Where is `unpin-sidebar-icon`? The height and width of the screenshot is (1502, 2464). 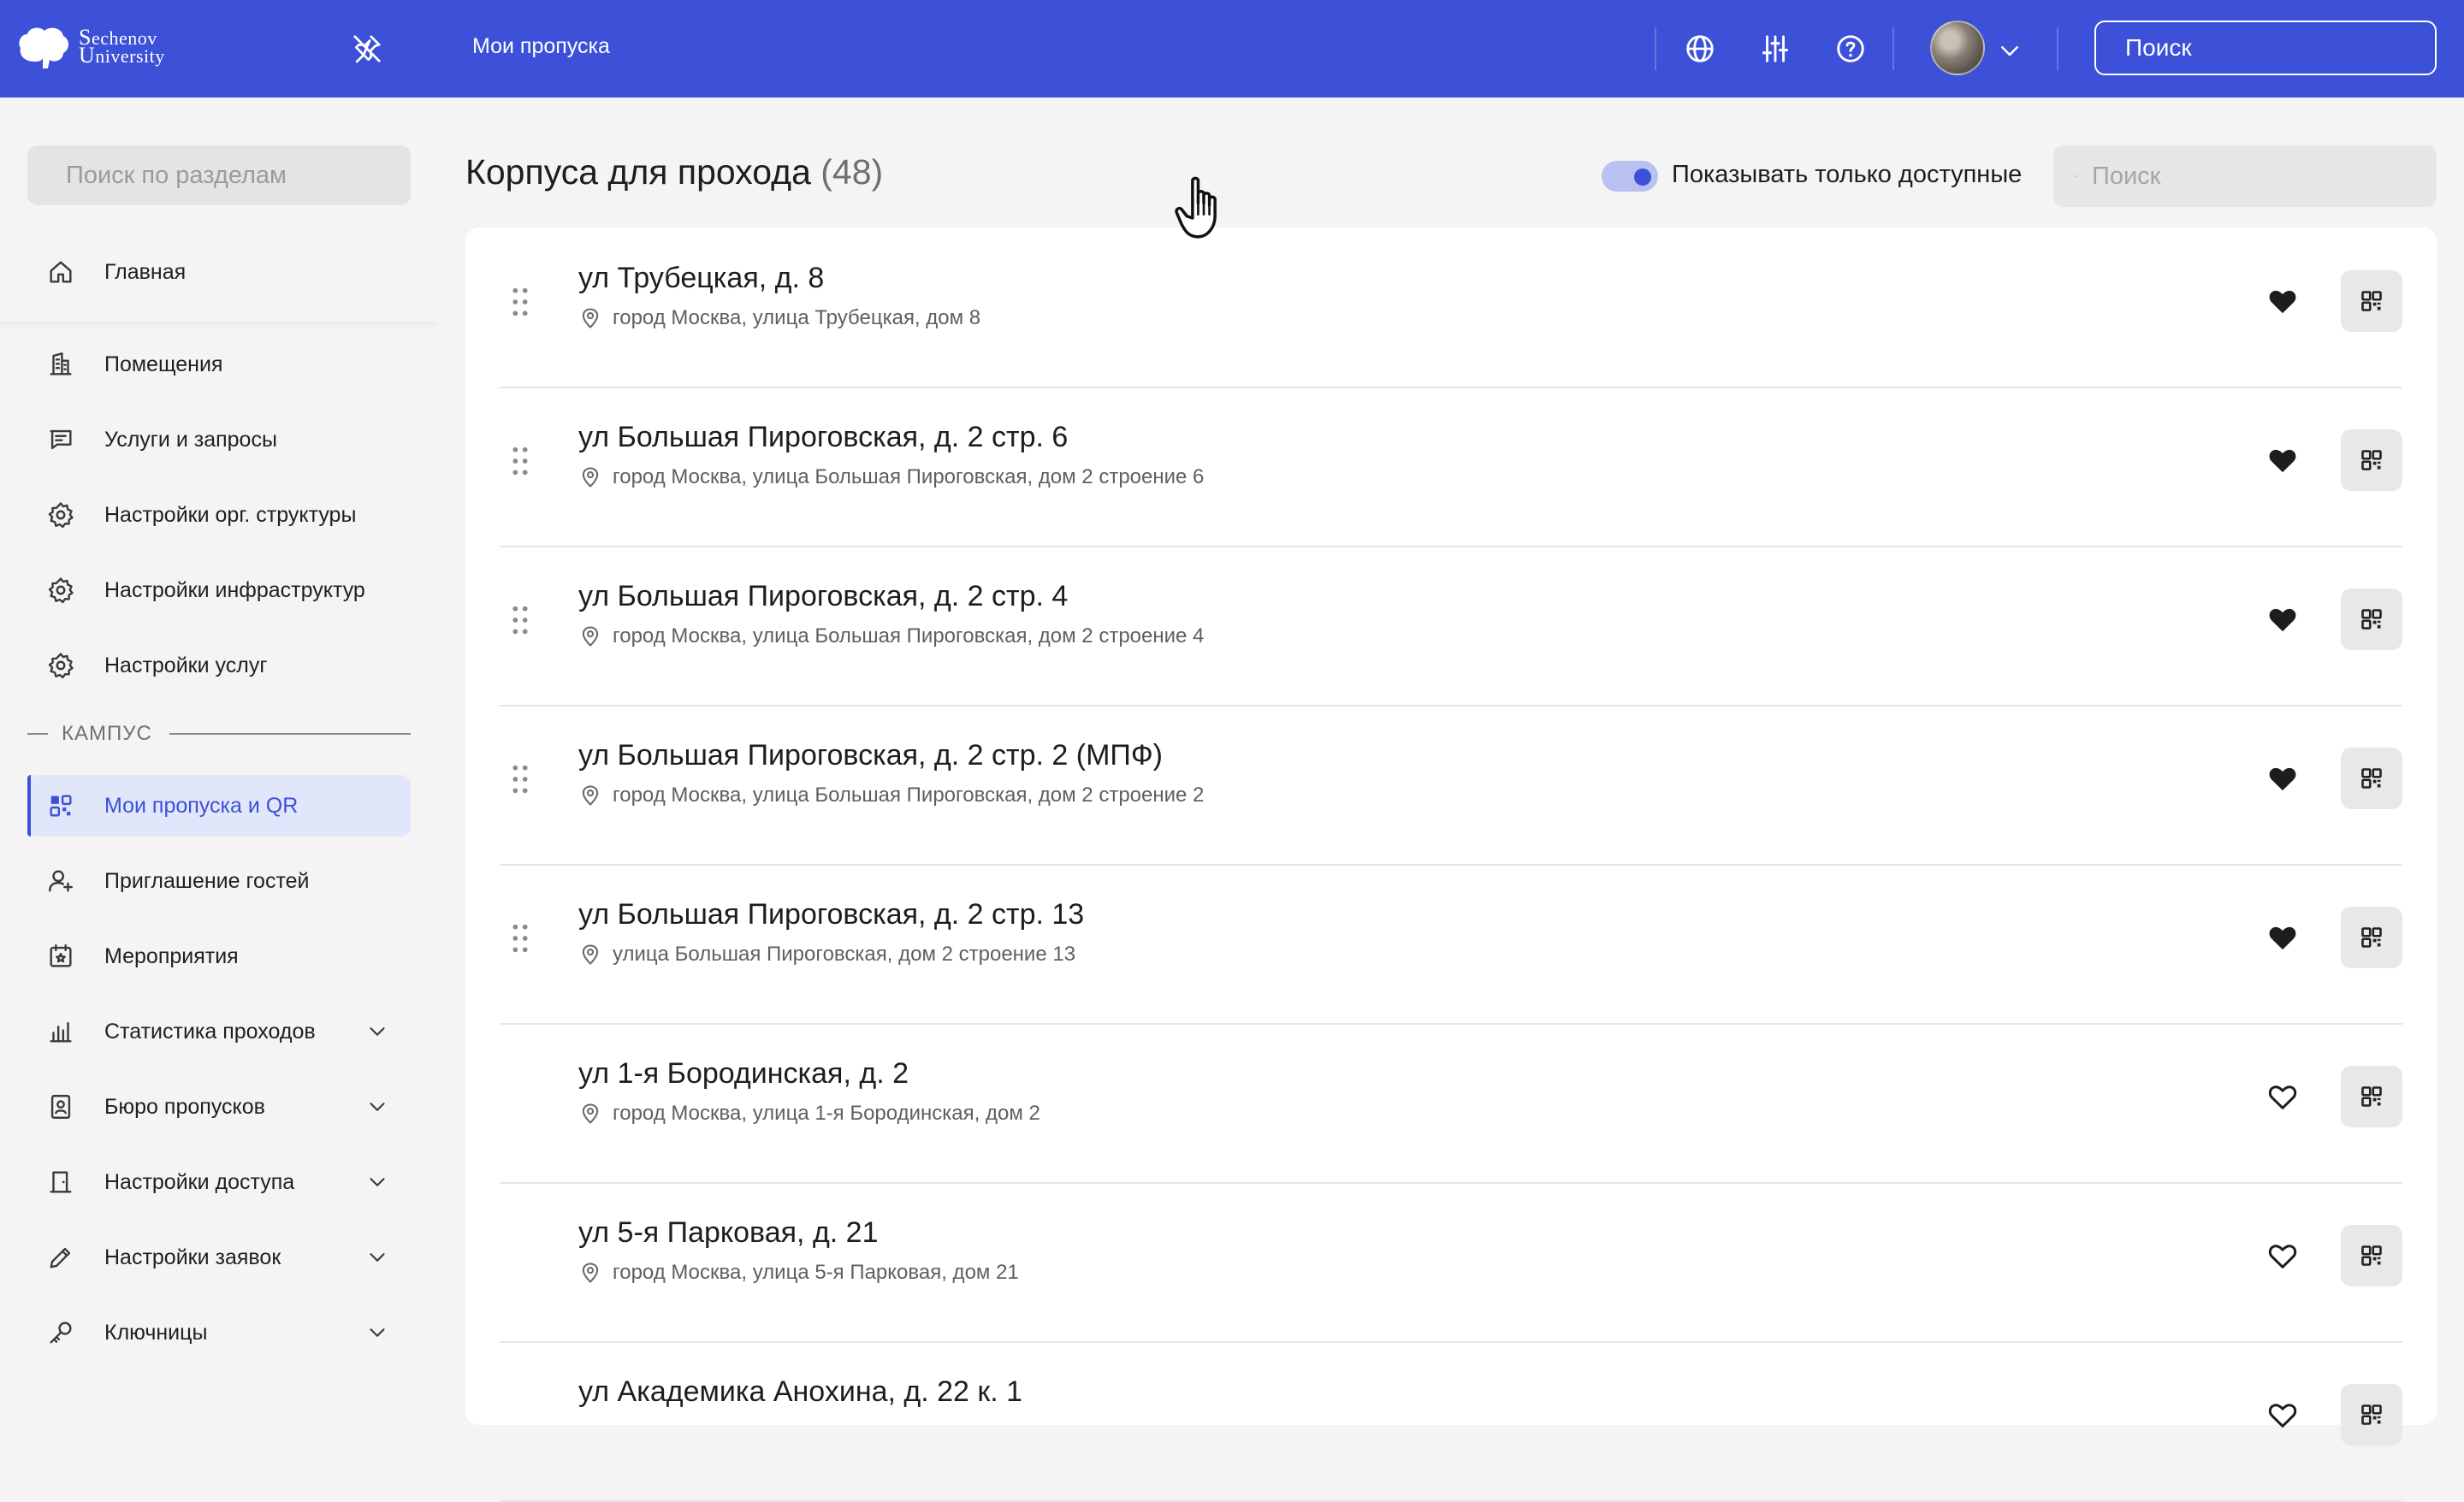 unpin-sidebar-icon is located at coordinates (367, 49).